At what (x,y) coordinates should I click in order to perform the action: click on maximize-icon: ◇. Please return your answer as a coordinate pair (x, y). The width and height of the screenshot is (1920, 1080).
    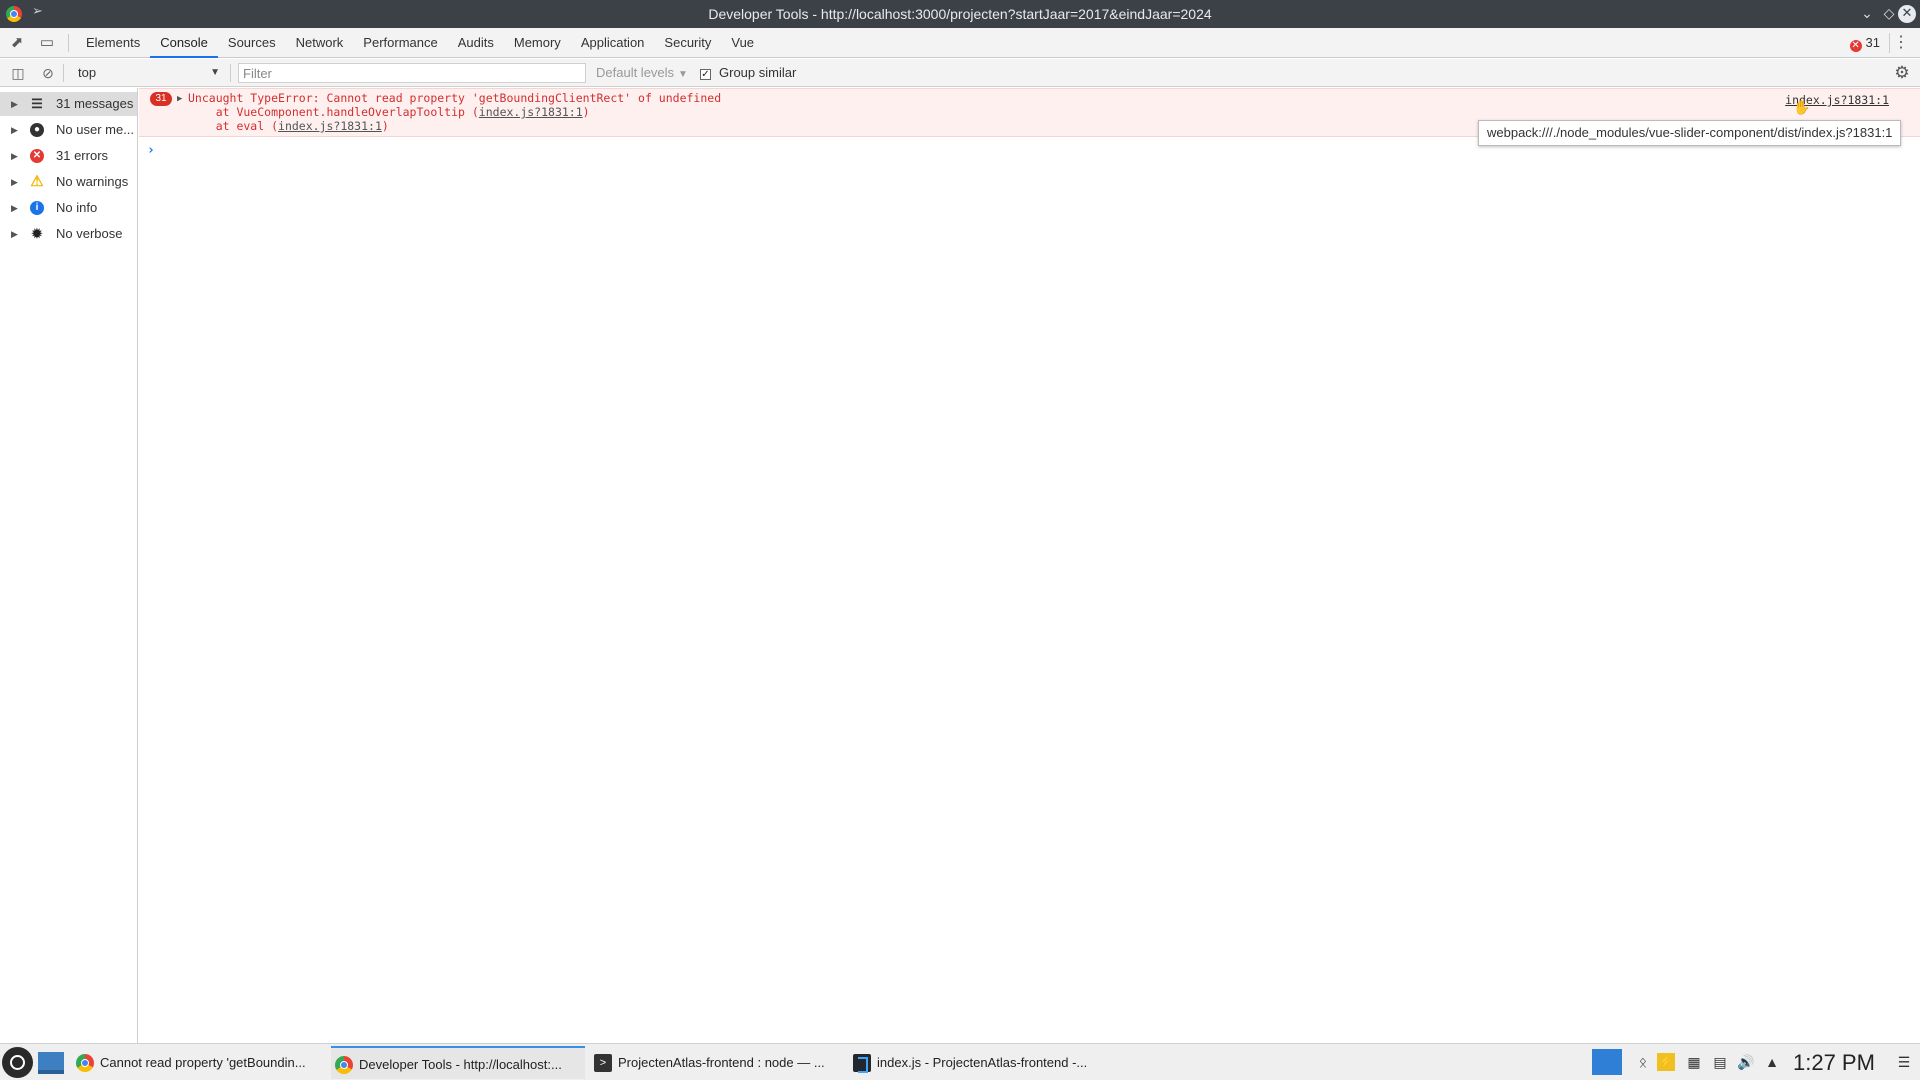
    Looking at the image, I should click on (1889, 14).